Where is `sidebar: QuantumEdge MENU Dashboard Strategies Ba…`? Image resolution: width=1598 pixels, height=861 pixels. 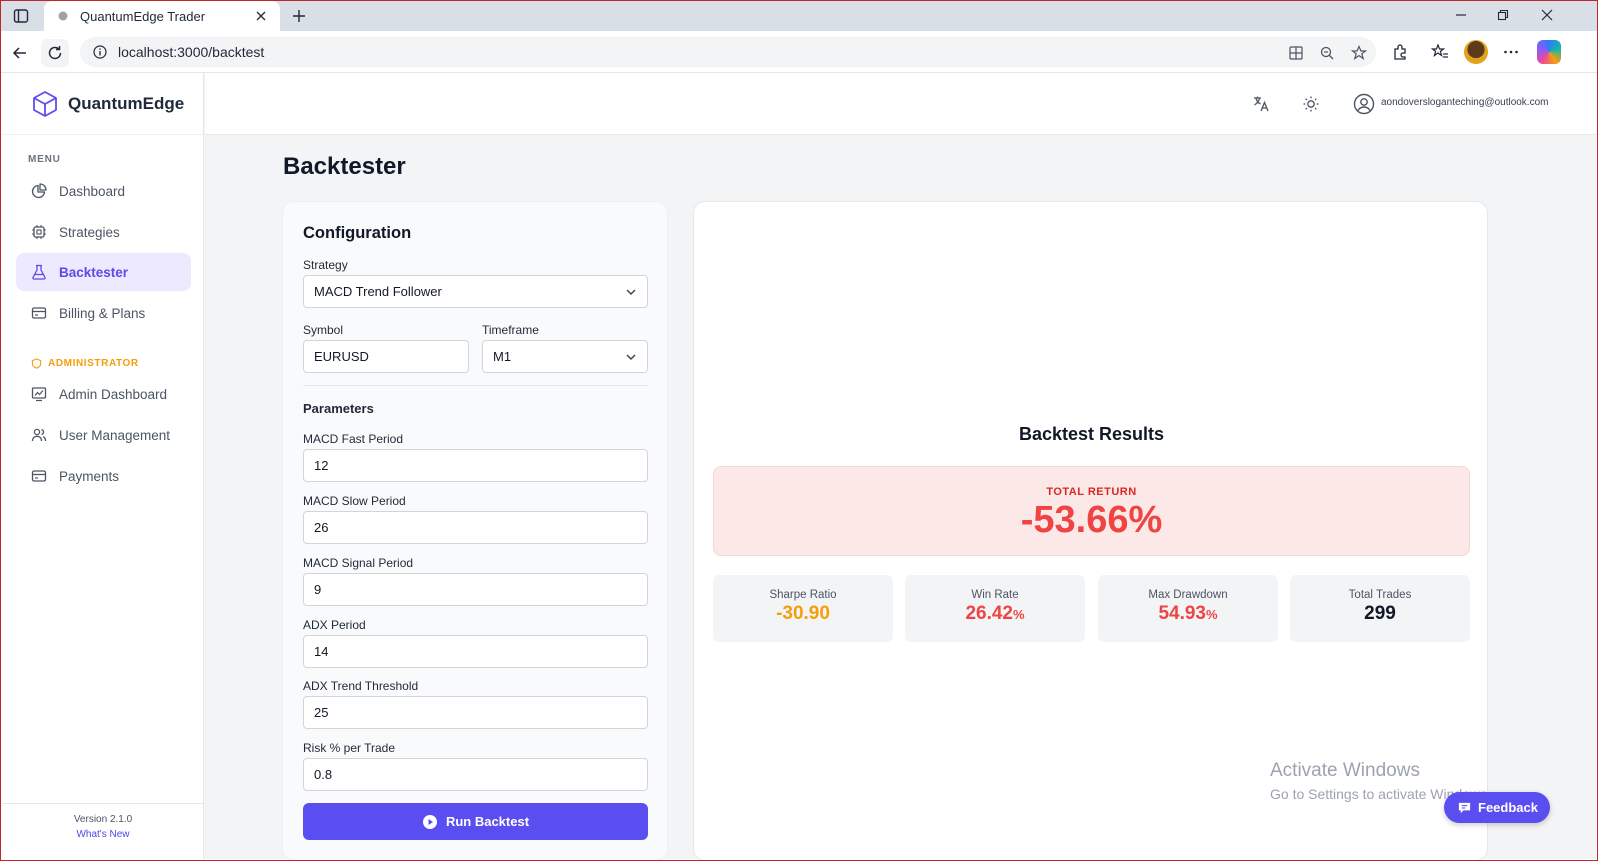 sidebar: QuantumEdge MENU Dashboard Strategies Ba… is located at coordinates (103, 466).